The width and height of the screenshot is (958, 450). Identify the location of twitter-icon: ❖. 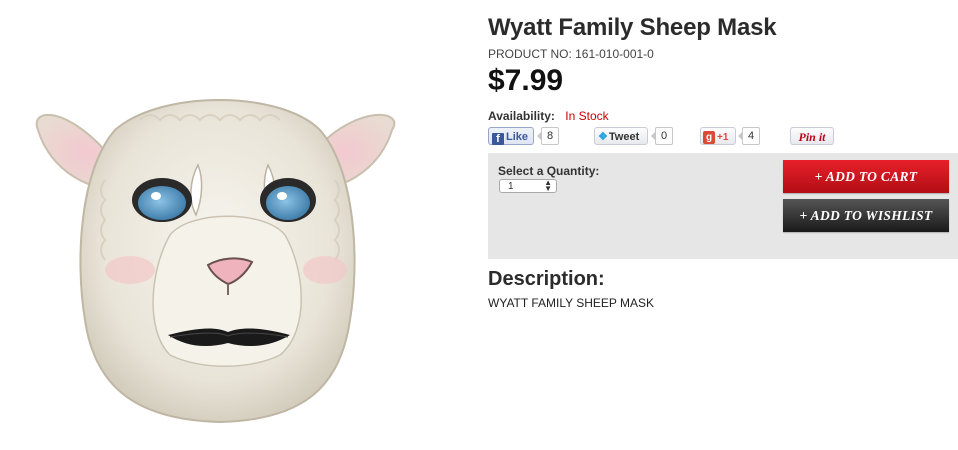
(603, 137).